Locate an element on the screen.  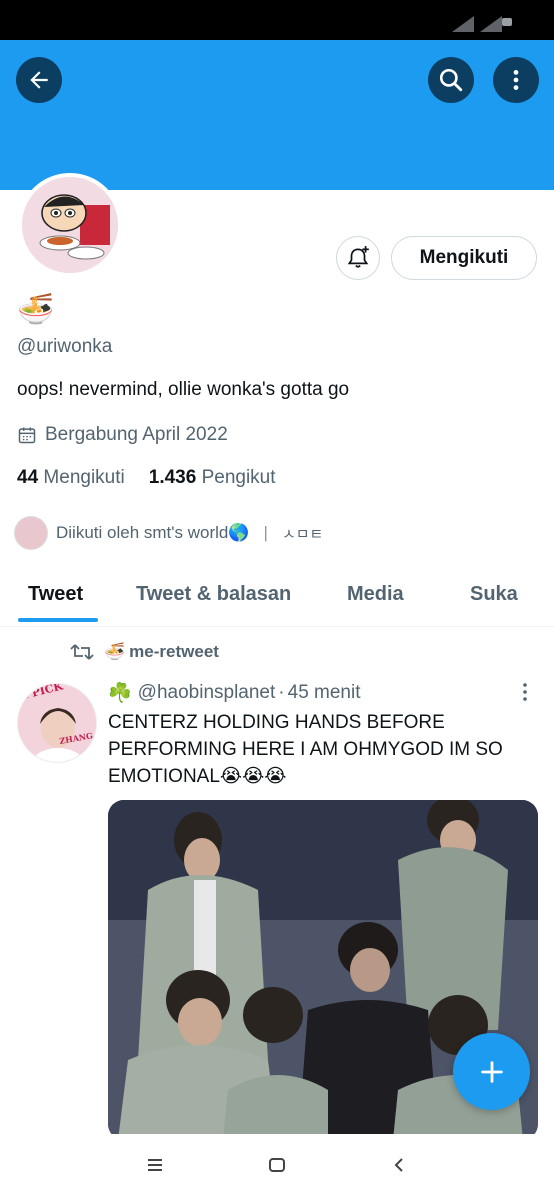
notification-bell-button is located at coordinates (358, 258).